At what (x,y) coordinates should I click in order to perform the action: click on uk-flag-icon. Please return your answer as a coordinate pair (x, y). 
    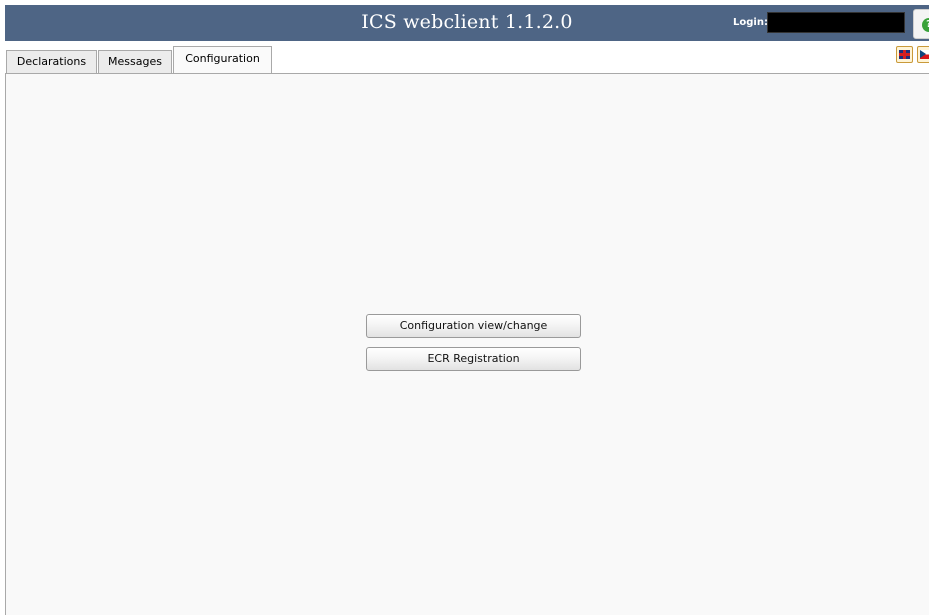
    Looking at the image, I should click on (904, 54).